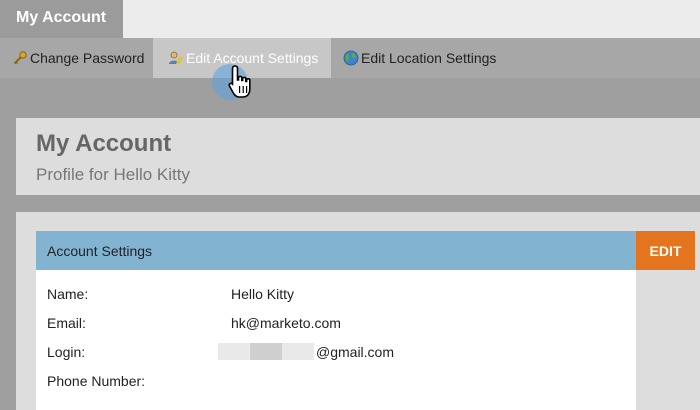 Image resolution: width=700 pixels, height=410 pixels. I want to click on edit-location-settings-link: Edit Location Settings, so click(419, 58).